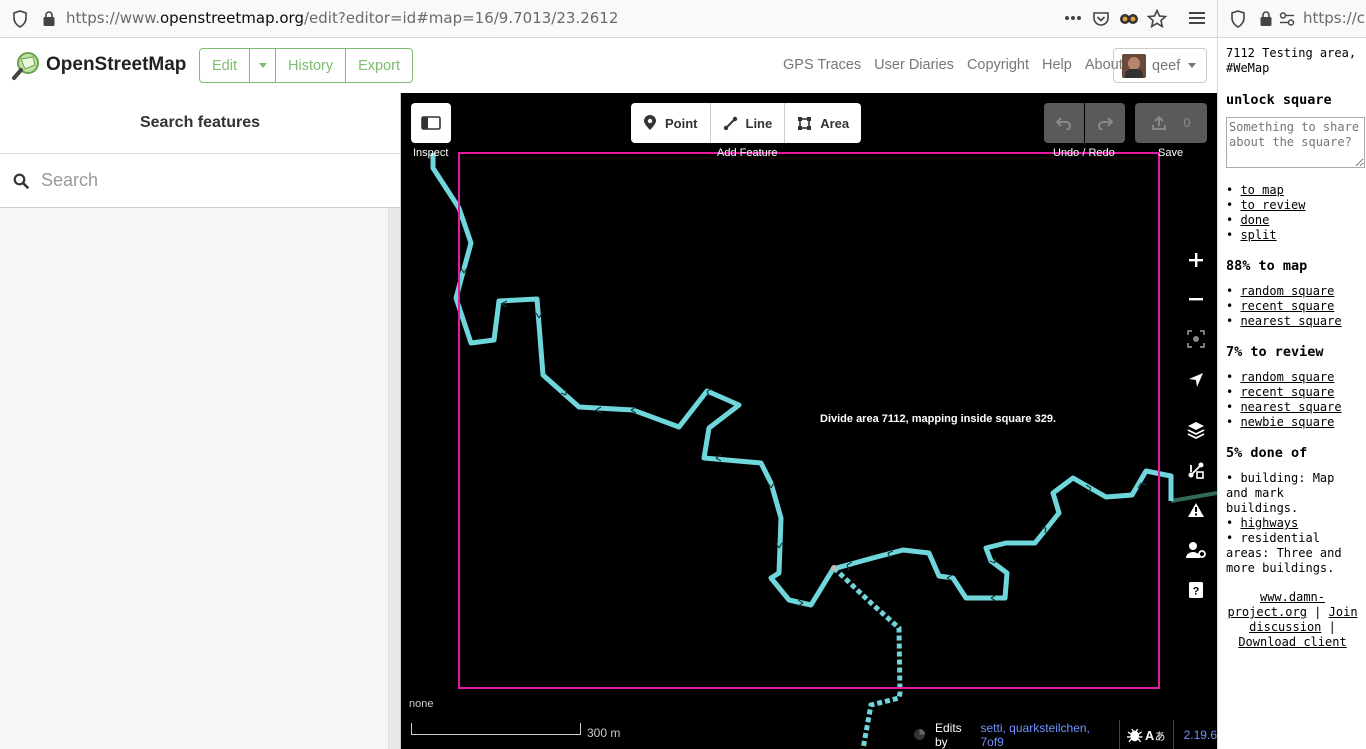  I want to click on background-layers-button, so click(1196, 430).